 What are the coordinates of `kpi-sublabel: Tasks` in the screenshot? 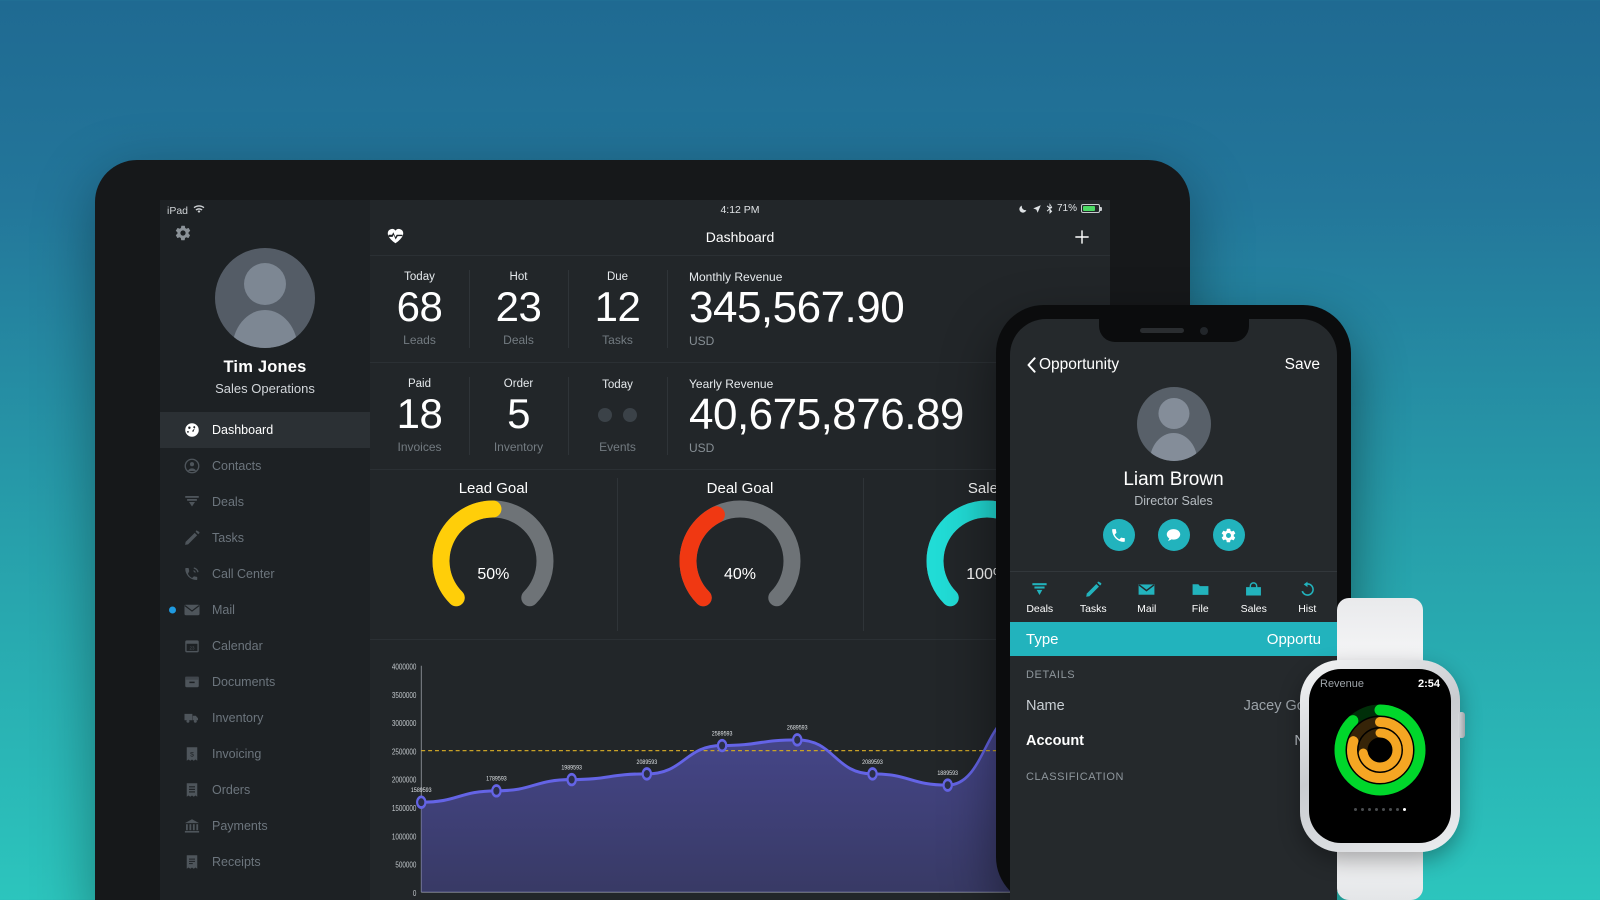 It's located at (617, 339).